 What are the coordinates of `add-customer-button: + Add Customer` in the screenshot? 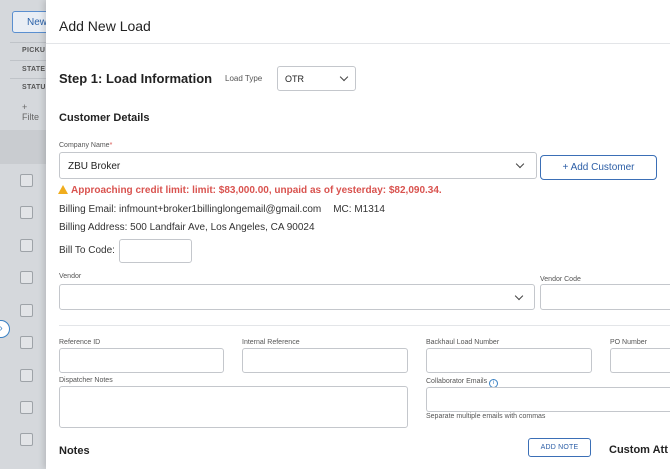 It's located at (598, 167).